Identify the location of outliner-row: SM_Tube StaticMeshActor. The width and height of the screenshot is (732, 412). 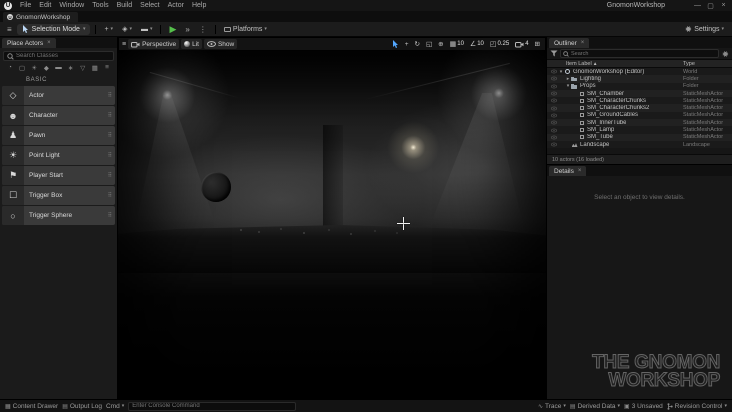
(639, 137).